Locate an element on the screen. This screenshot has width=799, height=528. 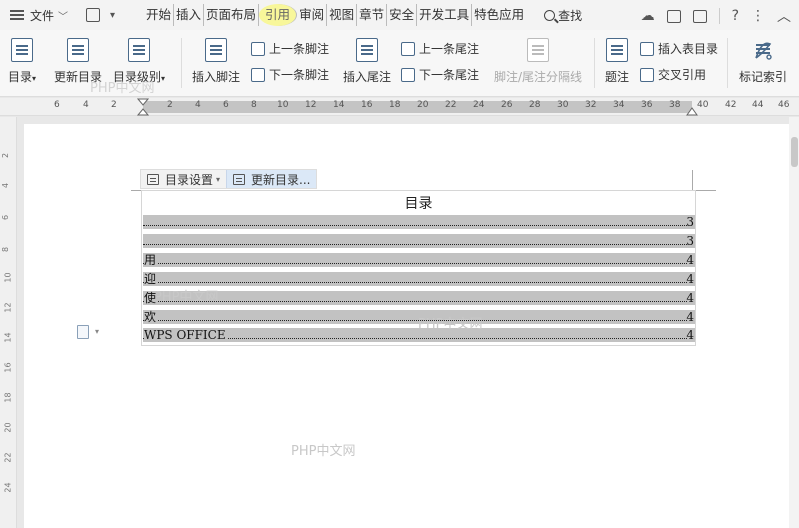
cross-ref-label: 交叉引用 is located at coordinates (682, 75).